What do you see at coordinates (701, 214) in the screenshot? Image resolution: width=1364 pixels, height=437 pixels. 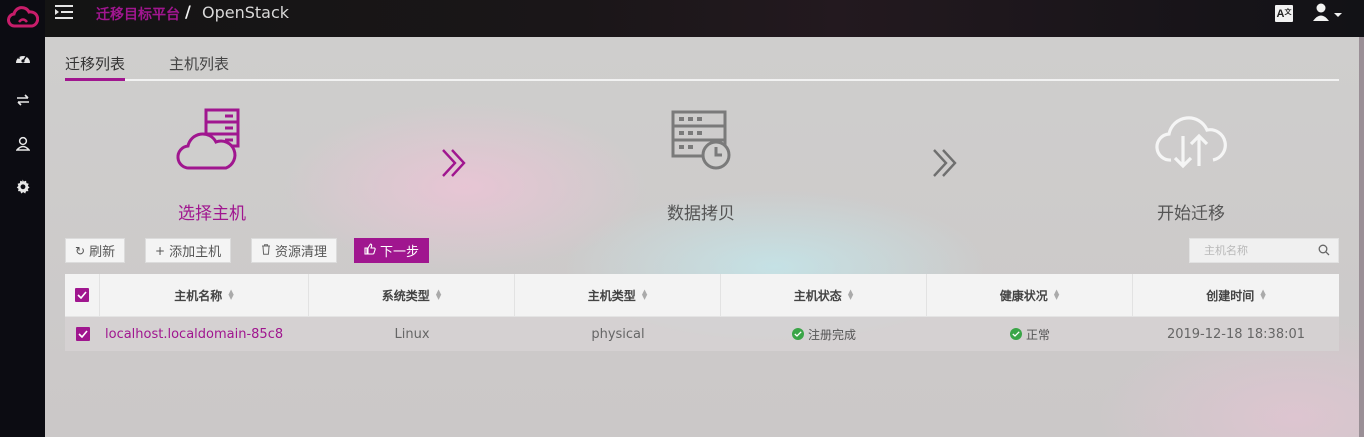 I see `step-label: 数据拷贝` at bounding box center [701, 214].